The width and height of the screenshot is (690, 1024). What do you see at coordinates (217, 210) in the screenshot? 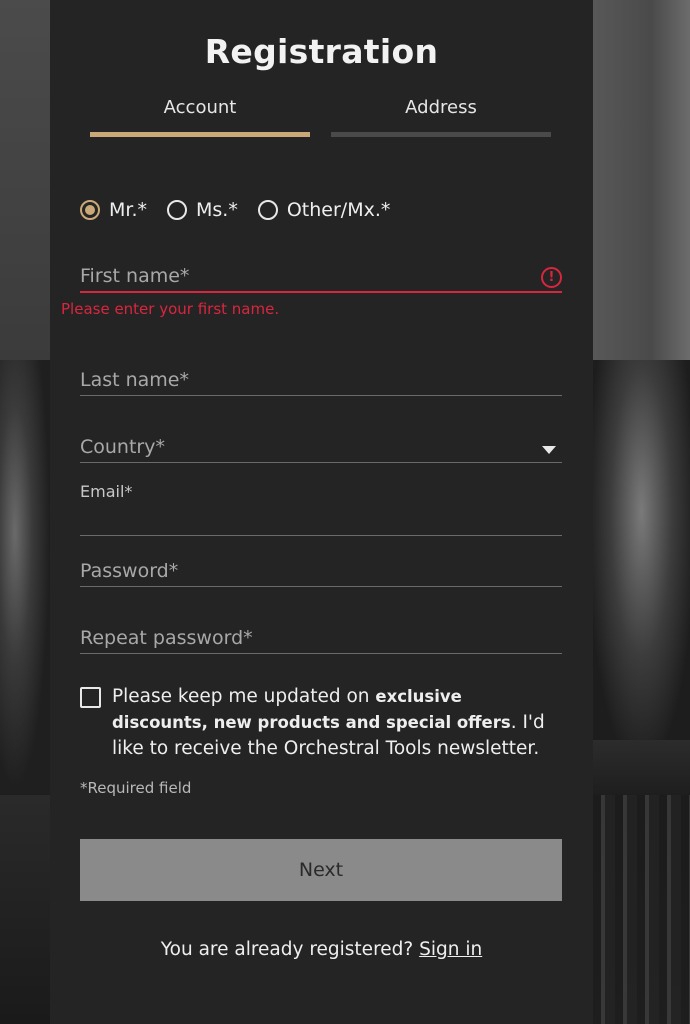
I see `radio-ms-label: Ms.*` at bounding box center [217, 210].